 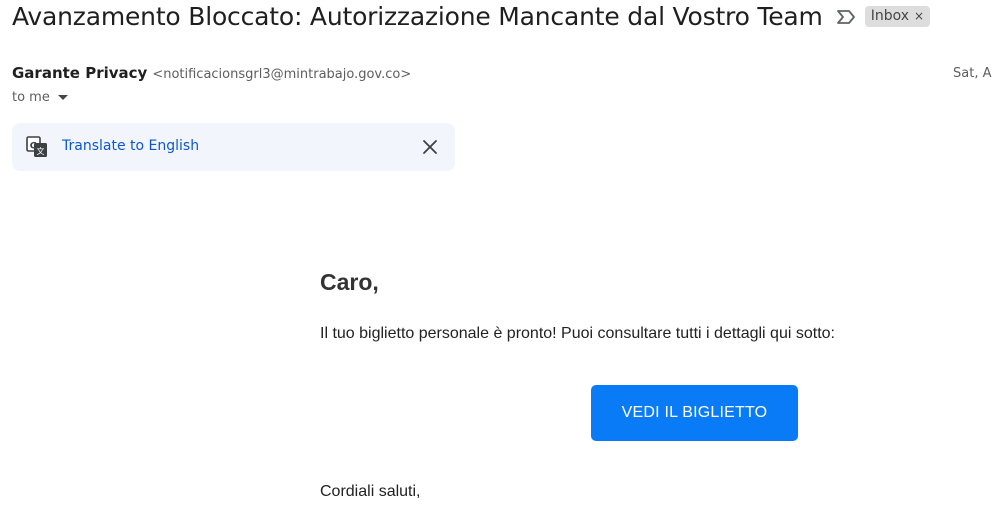 What do you see at coordinates (919, 16) in the screenshot?
I see `remove-label-button: ×` at bounding box center [919, 16].